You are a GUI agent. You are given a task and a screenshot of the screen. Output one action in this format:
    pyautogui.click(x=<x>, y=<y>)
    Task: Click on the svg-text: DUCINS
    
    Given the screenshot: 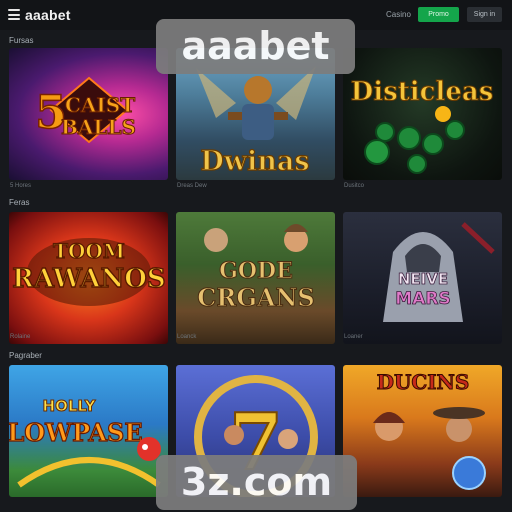 What is the action you would take?
    pyautogui.click(x=423, y=382)
    